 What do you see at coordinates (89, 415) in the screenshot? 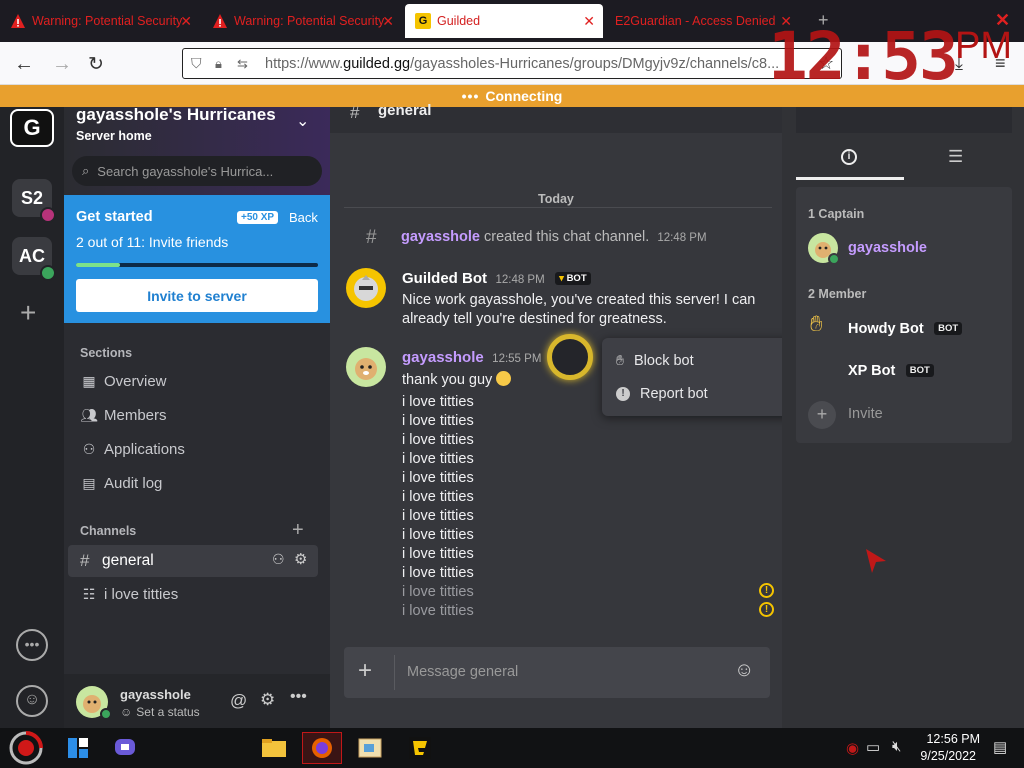
I see `members-icon: 👥︎` at bounding box center [89, 415].